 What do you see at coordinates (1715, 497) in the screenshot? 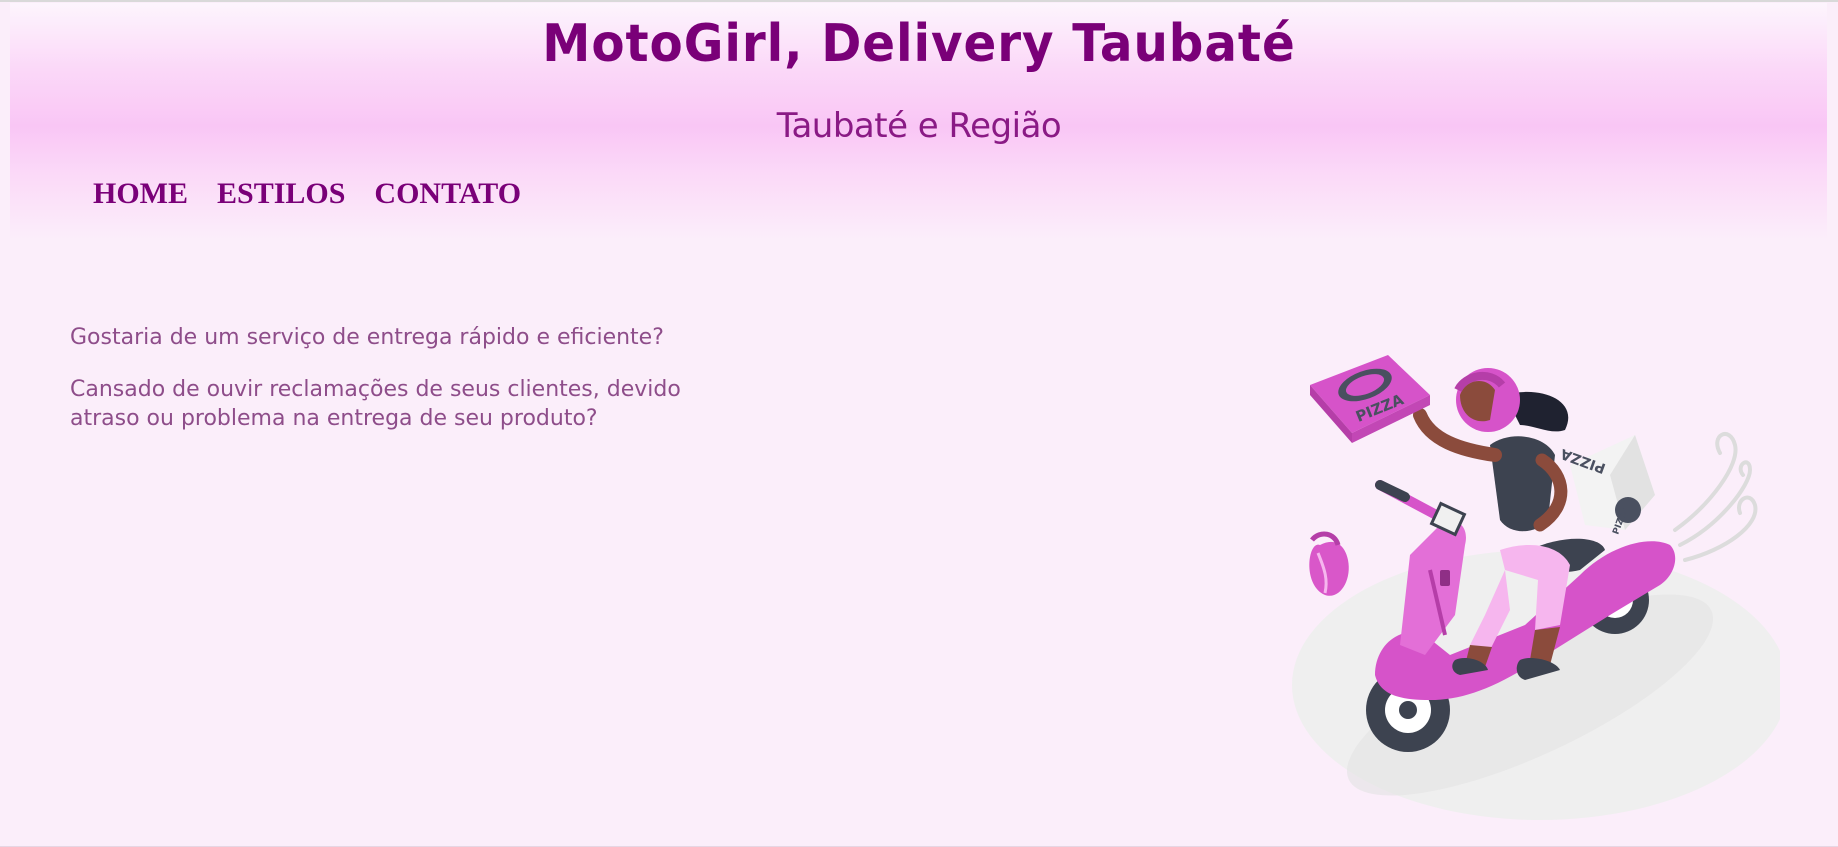
I see `wind-icon` at bounding box center [1715, 497].